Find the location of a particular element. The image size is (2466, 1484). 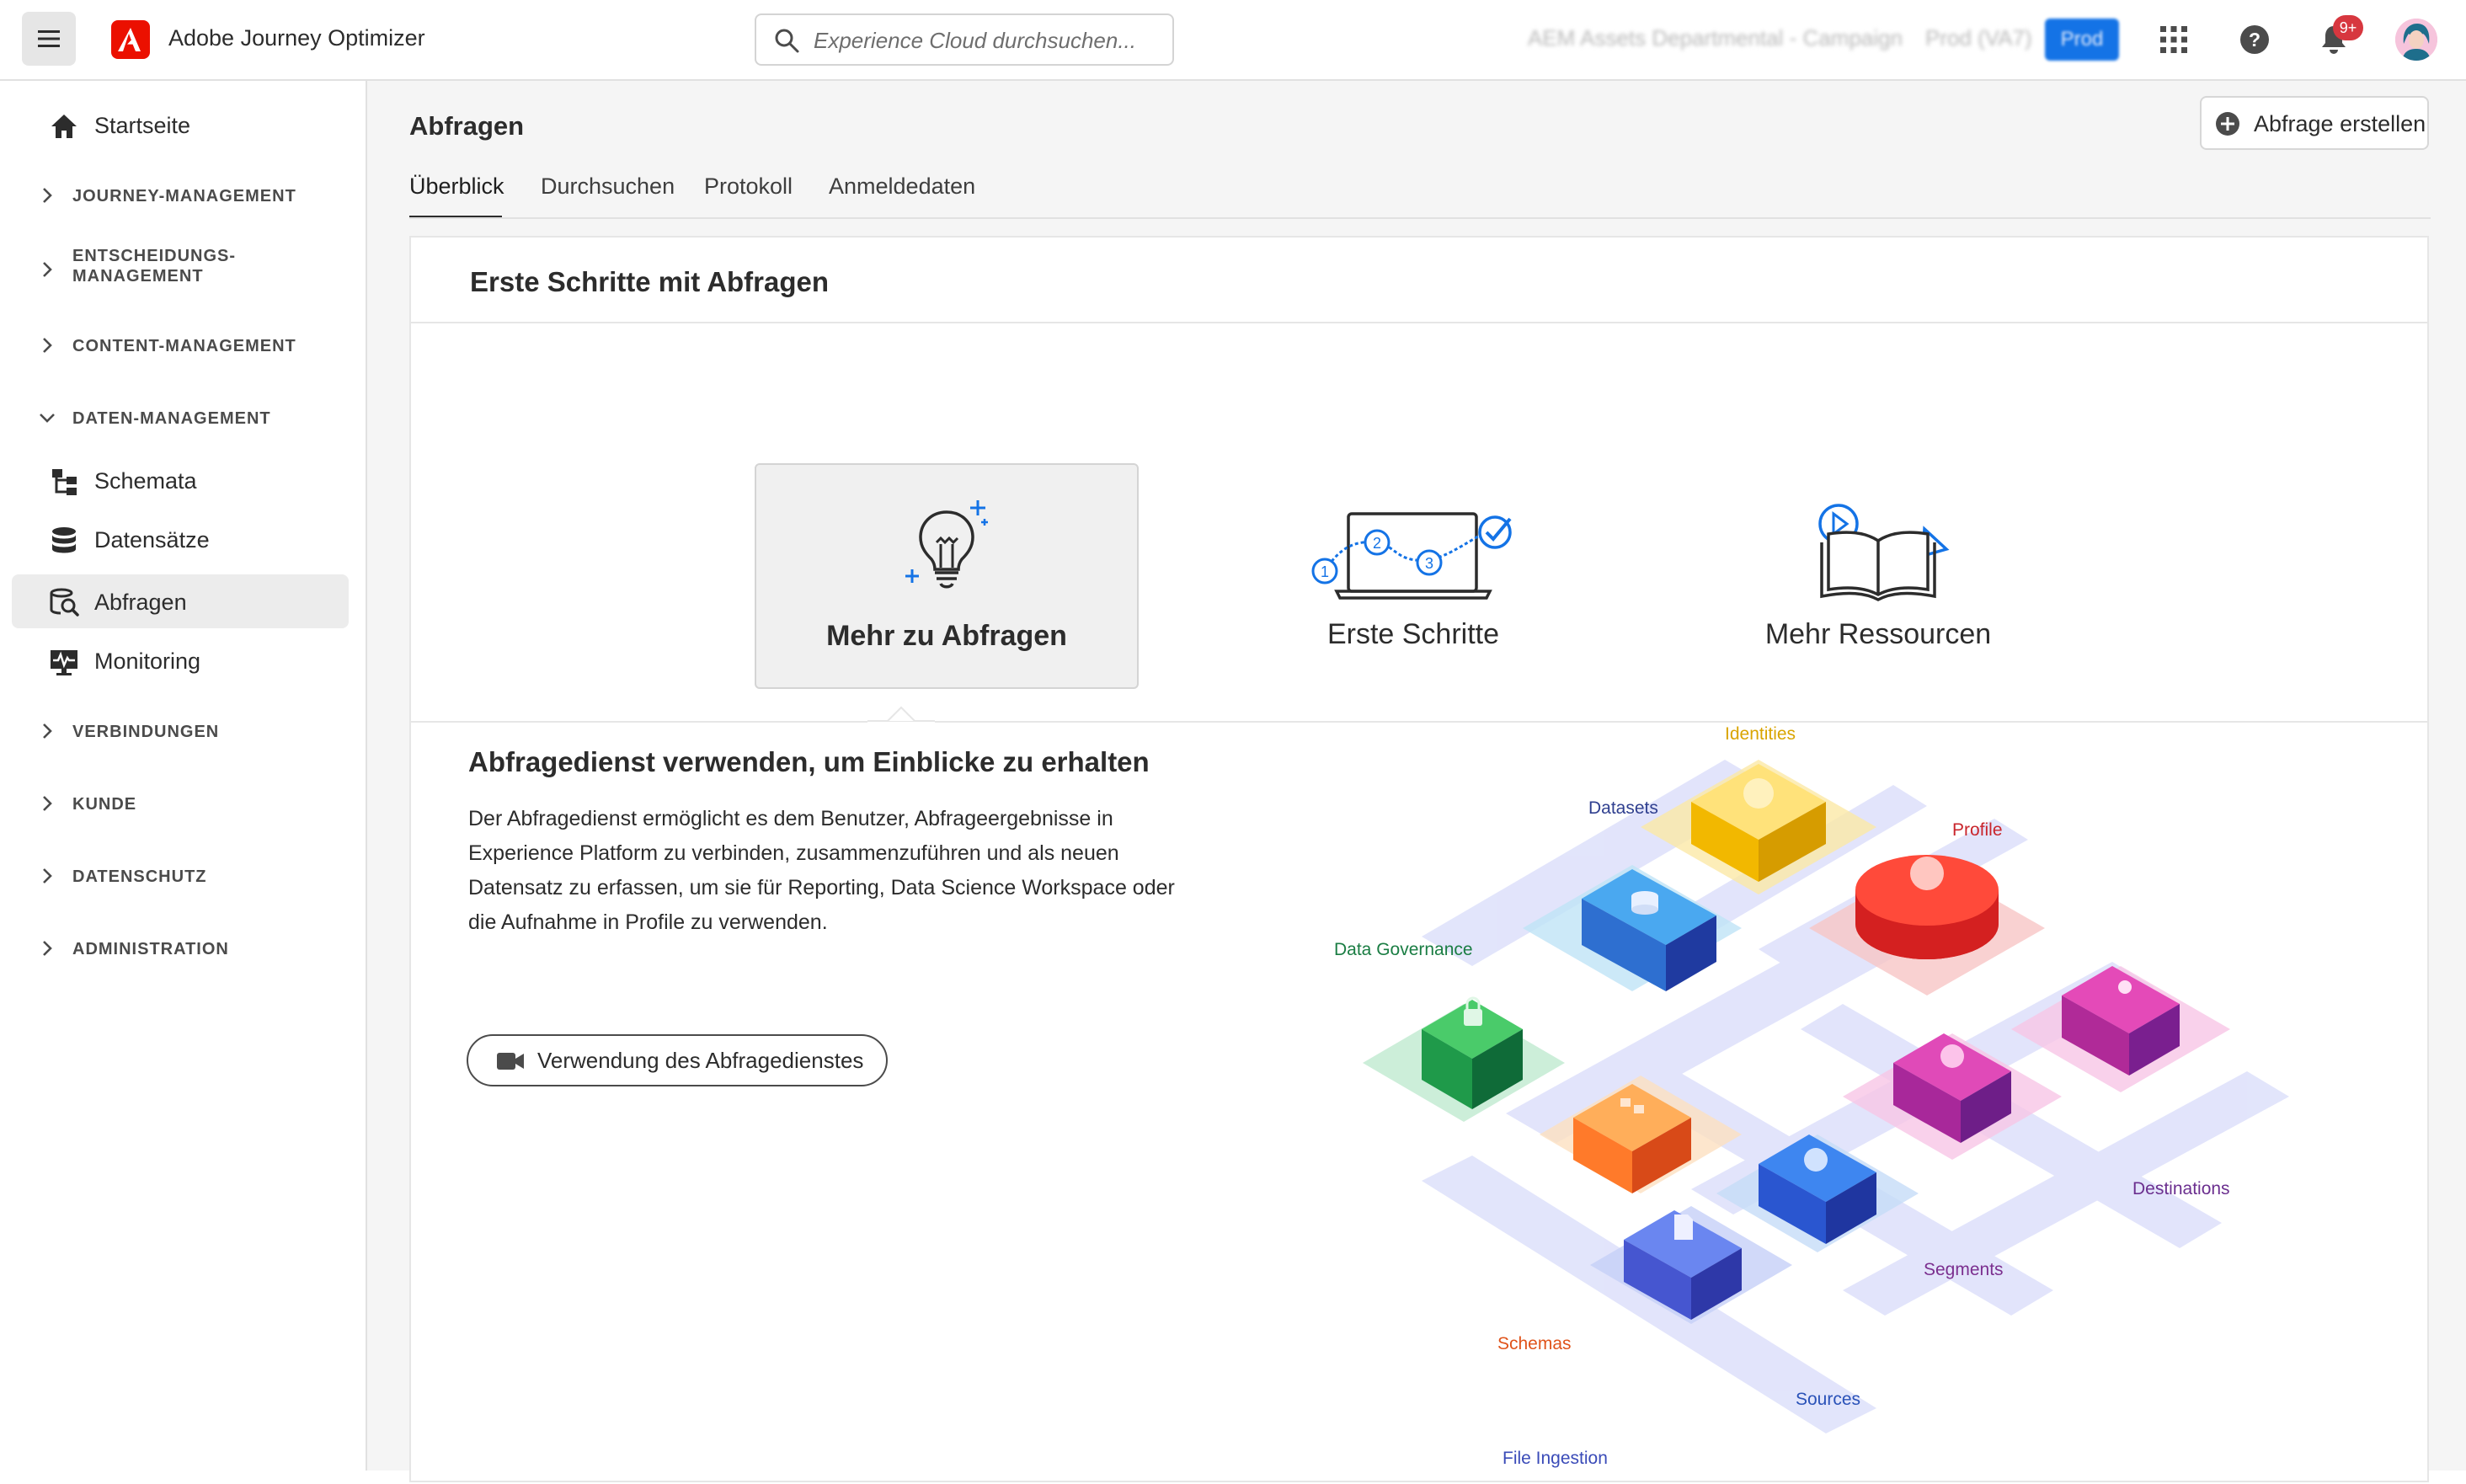

label-datasets: Datasets is located at coordinates (1623, 808).